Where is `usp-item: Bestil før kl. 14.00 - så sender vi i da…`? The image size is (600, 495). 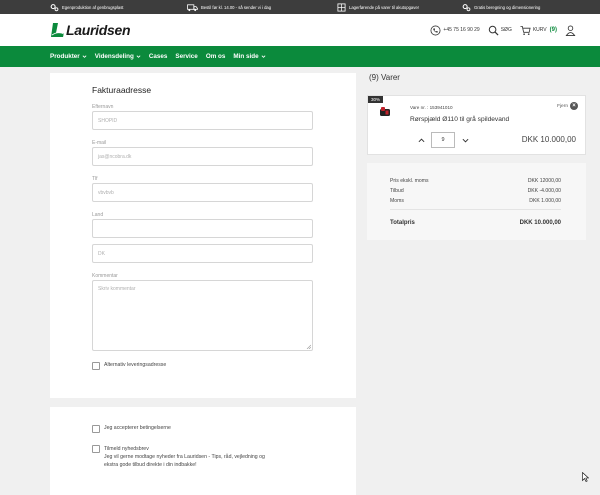 usp-item: Bestil før kl. 14.00 - så sender vi i da… is located at coordinates (229, 7).